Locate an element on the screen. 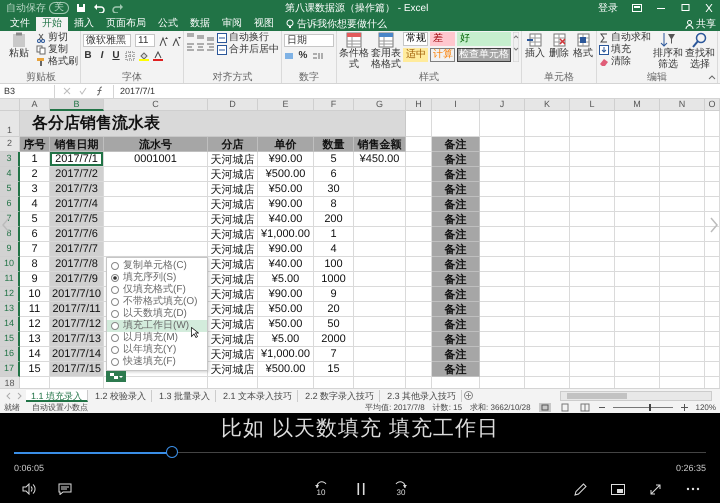 This screenshot has width=720, height=503. ribbon-tab: 审阅 is located at coordinates (232, 24).